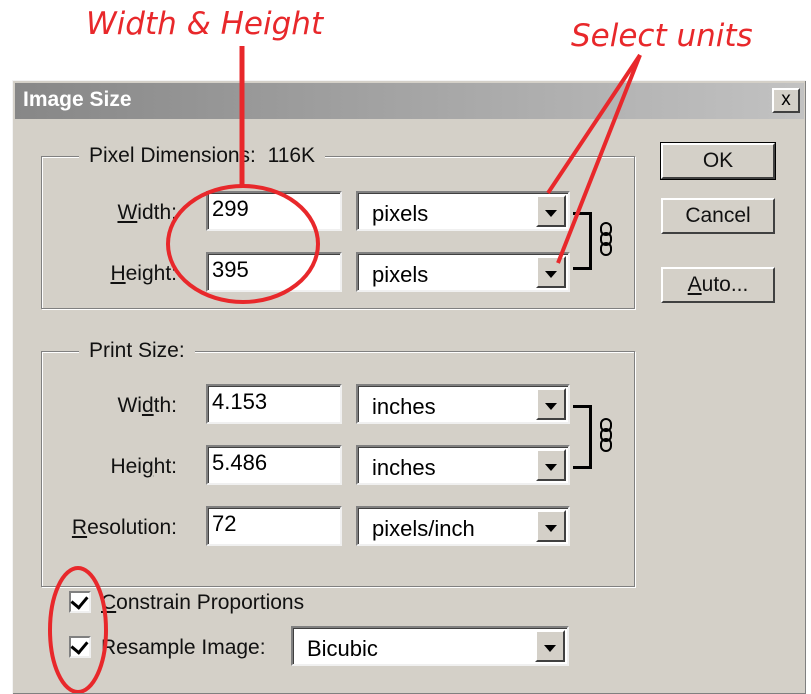  Describe the element at coordinates (274, 272) in the screenshot. I see `pixel-height-input: 395` at that location.